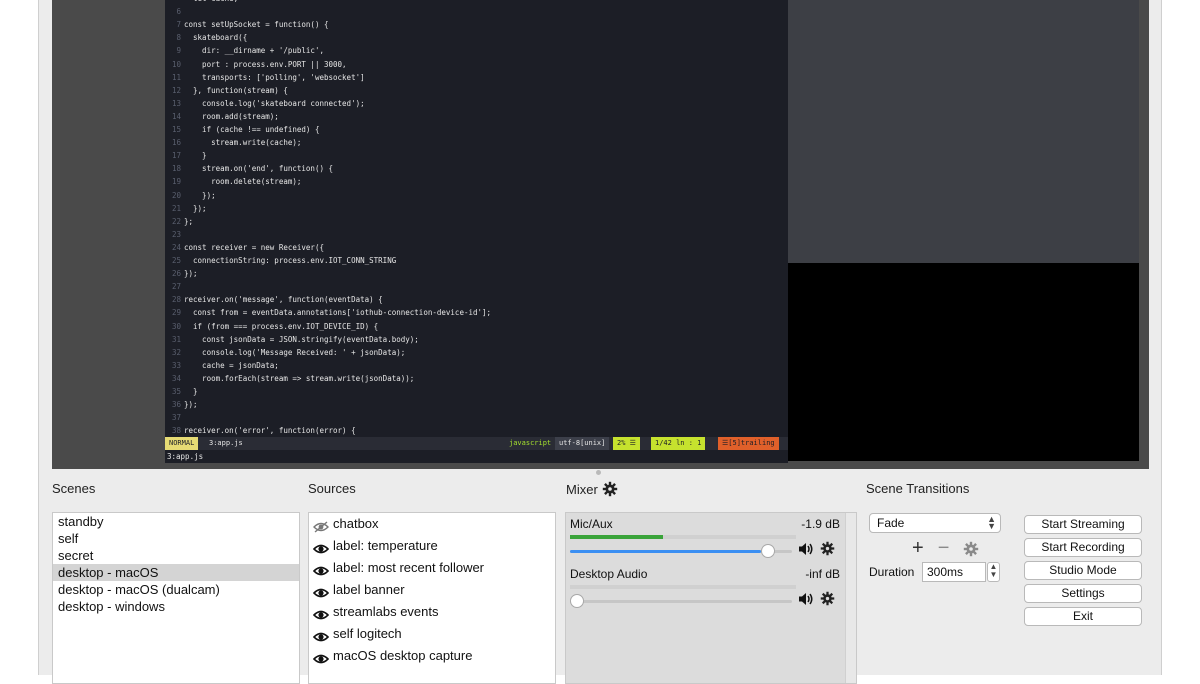 Image resolution: width=1200 pixels, height=684 pixels. Describe the element at coordinates (254, 247) in the screenshot. I see `code-text: const receiver = new Receiver({` at that location.